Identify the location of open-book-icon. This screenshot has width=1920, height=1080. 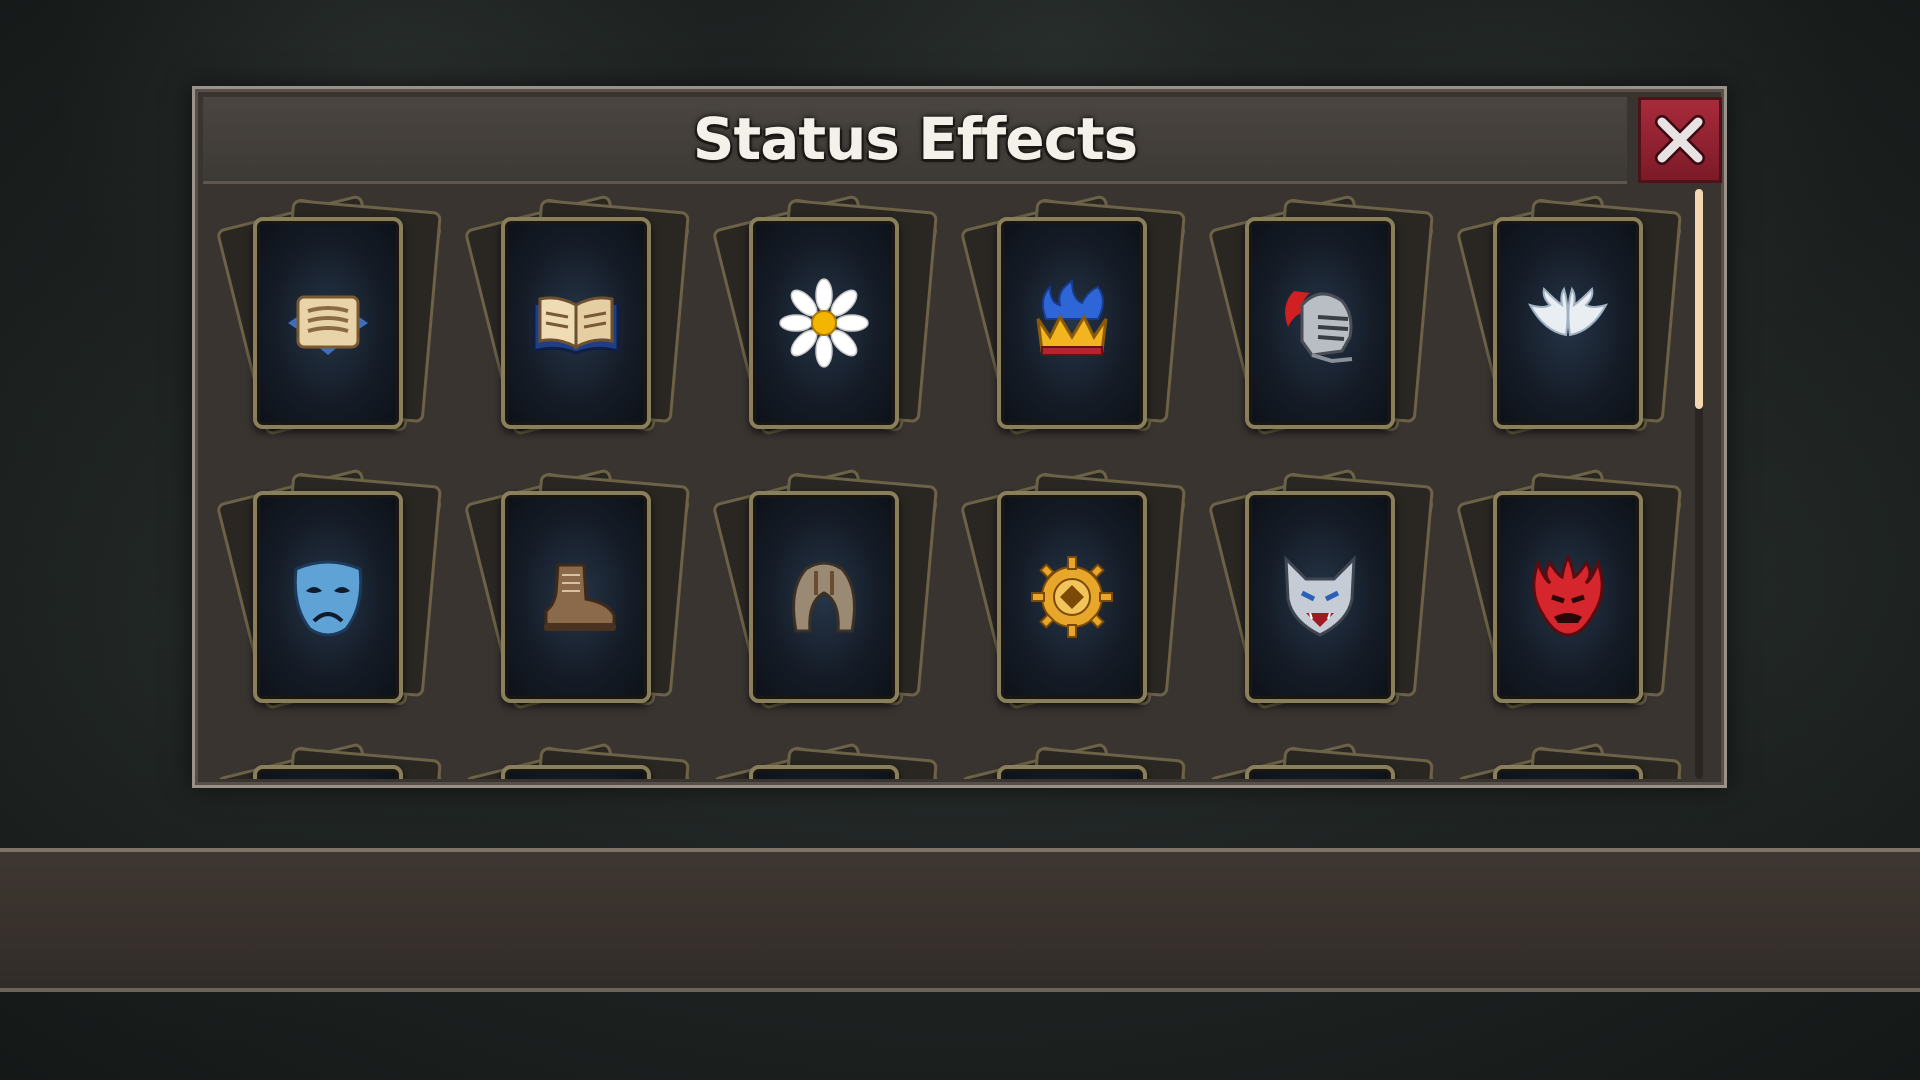
(576, 325).